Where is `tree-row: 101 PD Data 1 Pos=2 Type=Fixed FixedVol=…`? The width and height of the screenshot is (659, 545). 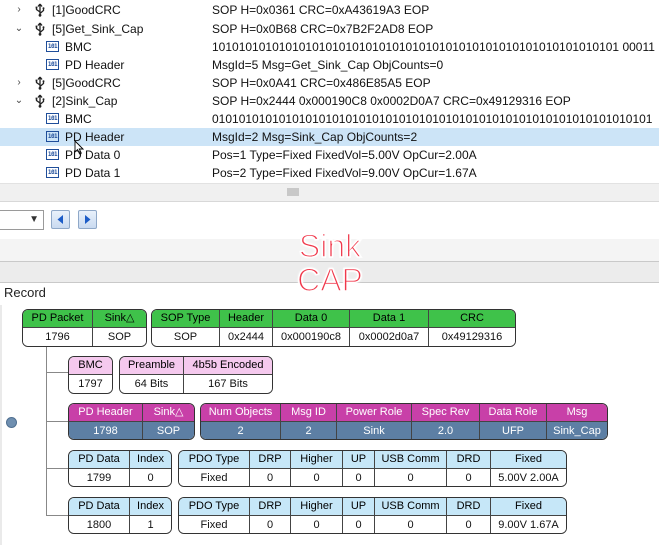
tree-row: 101 PD Data 1 Pos=2 Type=Fixed FixedVol=… is located at coordinates (329, 173).